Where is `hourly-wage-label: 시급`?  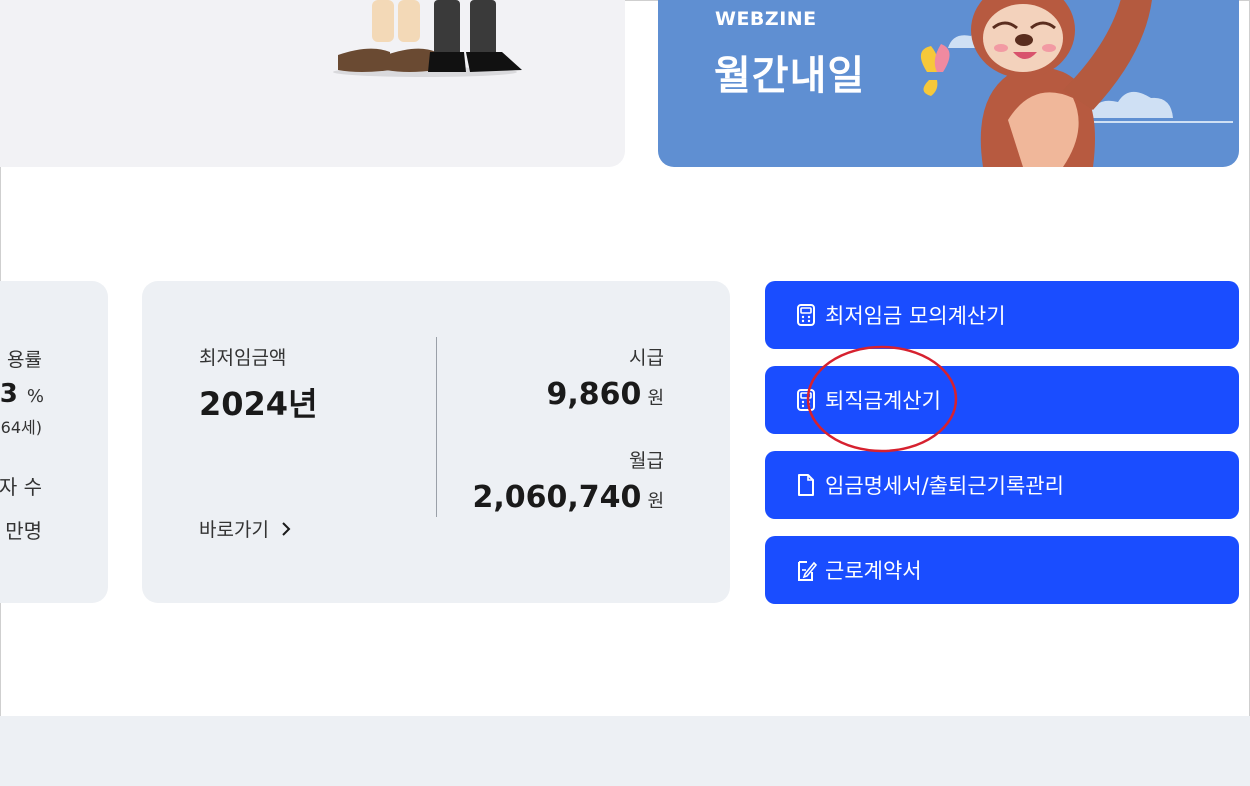 hourly-wage-label: 시급 is located at coordinates (646, 358).